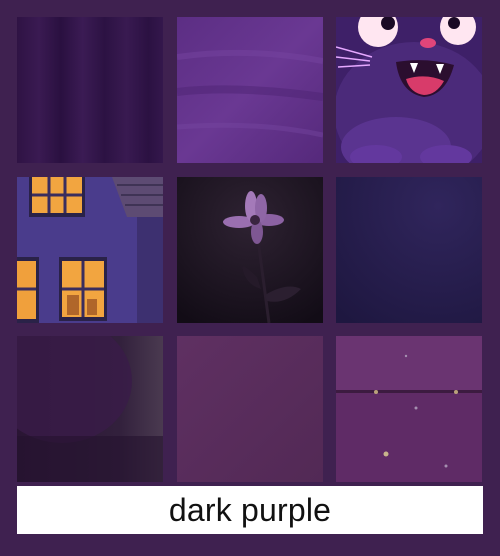 The width and height of the screenshot is (500, 556). I want to click on curtain-fabric-image, so click(90, 90).